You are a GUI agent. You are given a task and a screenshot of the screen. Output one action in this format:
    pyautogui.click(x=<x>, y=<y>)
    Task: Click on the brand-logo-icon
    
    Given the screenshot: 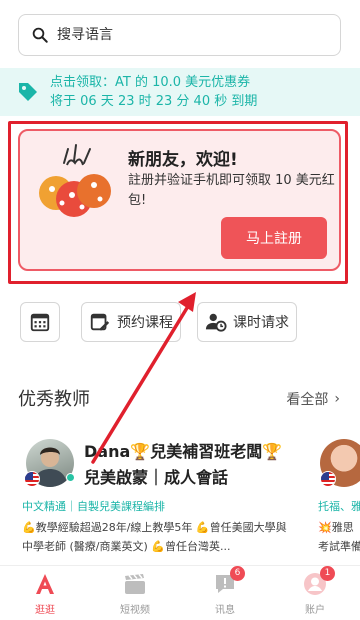 What is the action you would take?
    pyautogui.click(x=45, y=584)
    